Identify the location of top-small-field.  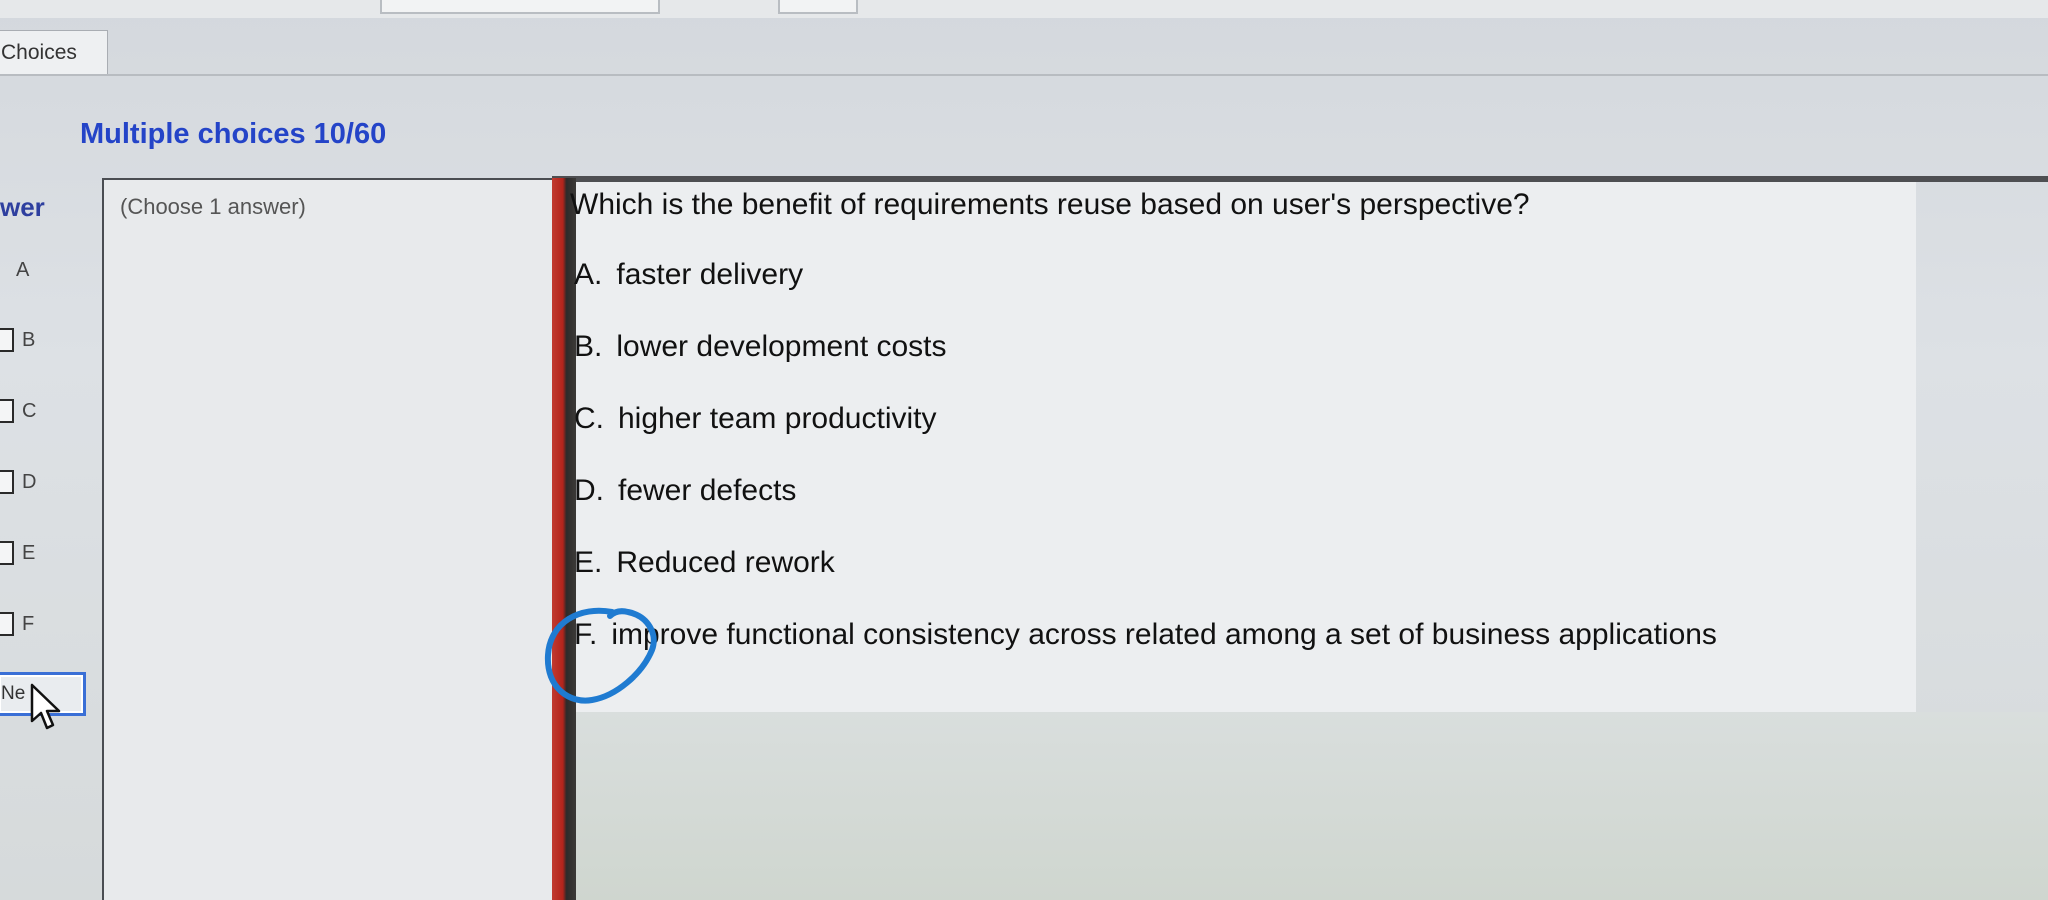
(818, 7).